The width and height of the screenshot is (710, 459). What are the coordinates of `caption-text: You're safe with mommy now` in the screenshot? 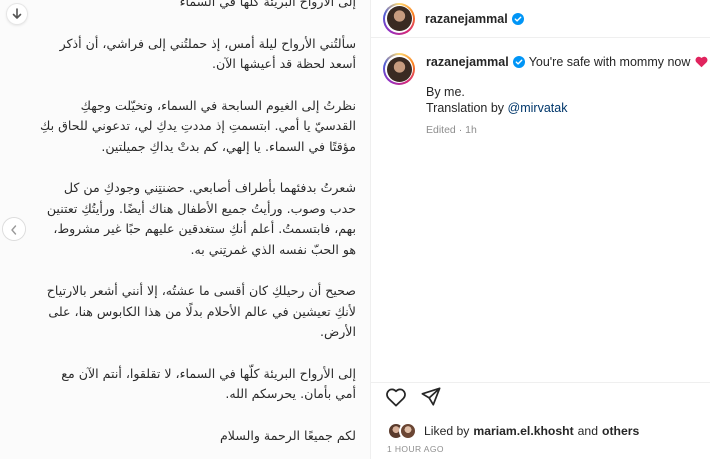 It's located at (609, 62).